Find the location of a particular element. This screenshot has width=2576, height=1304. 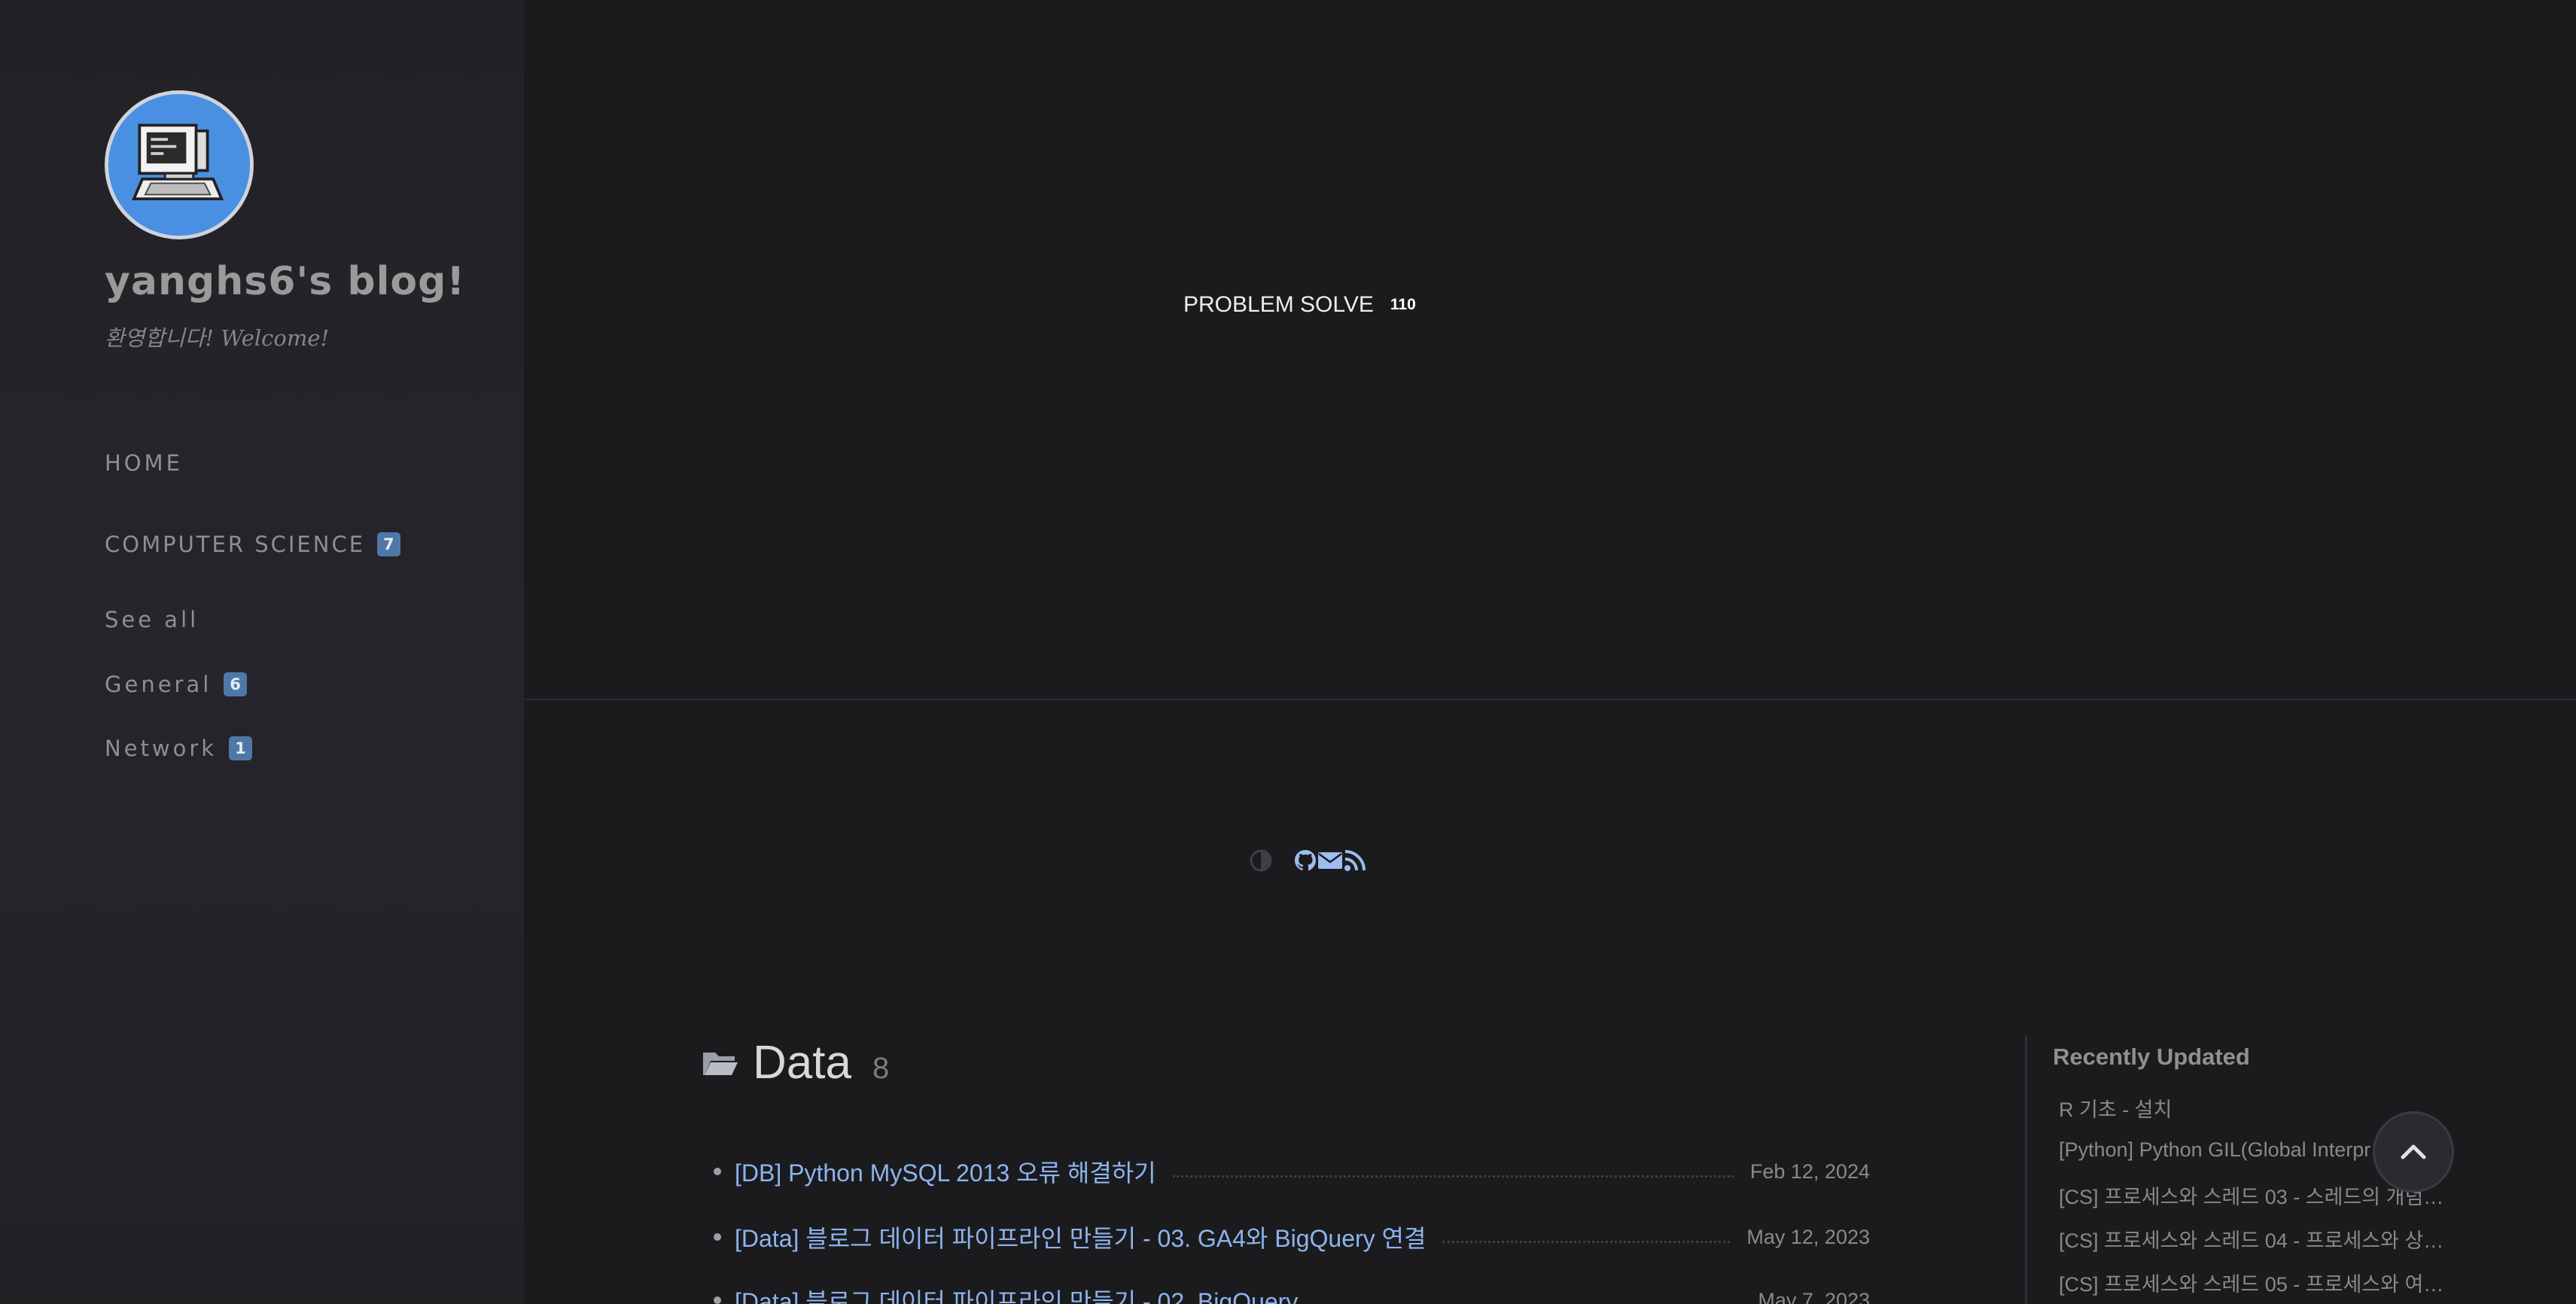

problem-solve-label: PROBLEM SOLVE is located at coordinates (1279, 304).